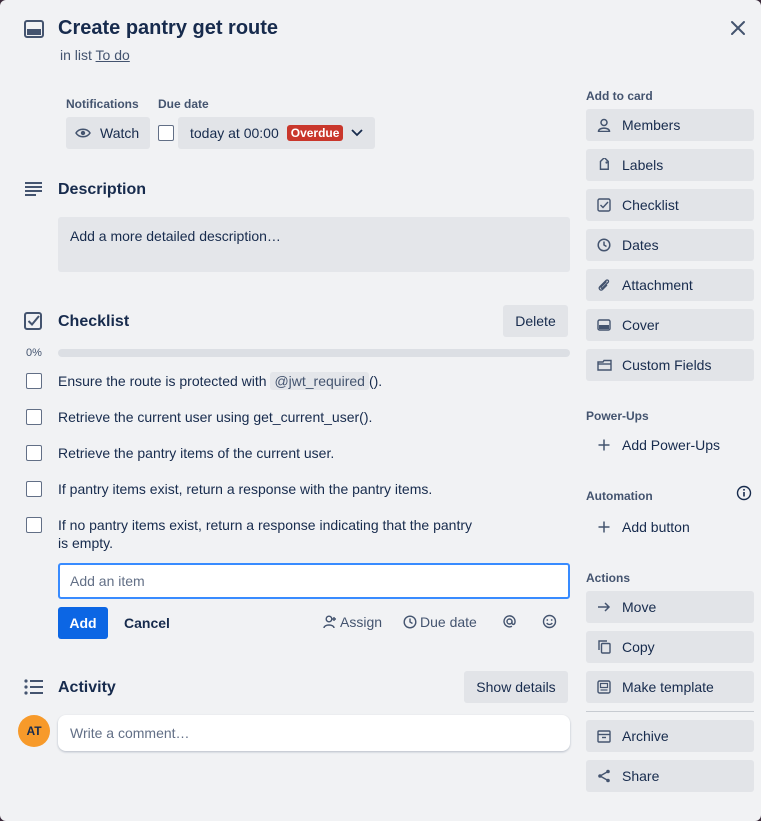 Image resolution: width=761 pixels, height=821 pixels. What do you see at coordinates (33, 189) in the screenshot?
I see `description-icon` at bounding box center [33, 189].